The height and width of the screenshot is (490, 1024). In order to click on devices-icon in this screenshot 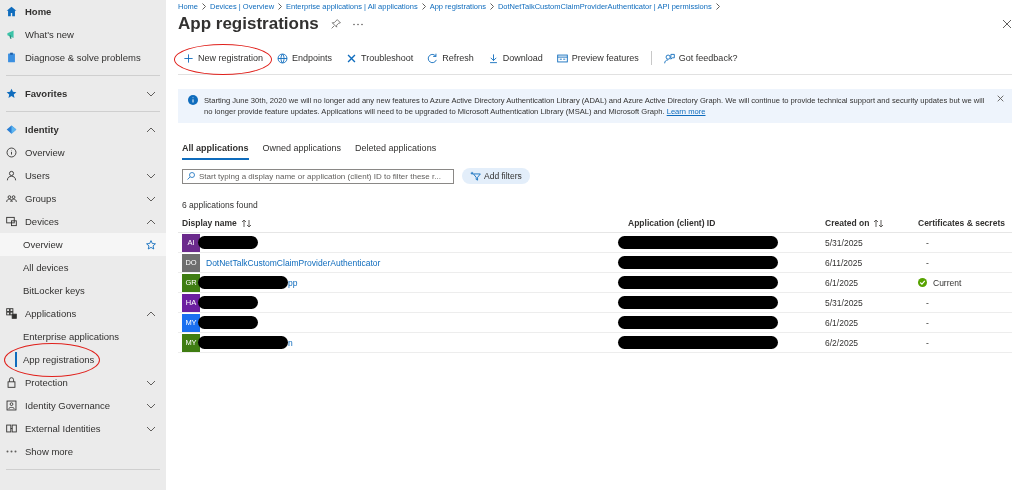, I will do `click(11, 221)`.